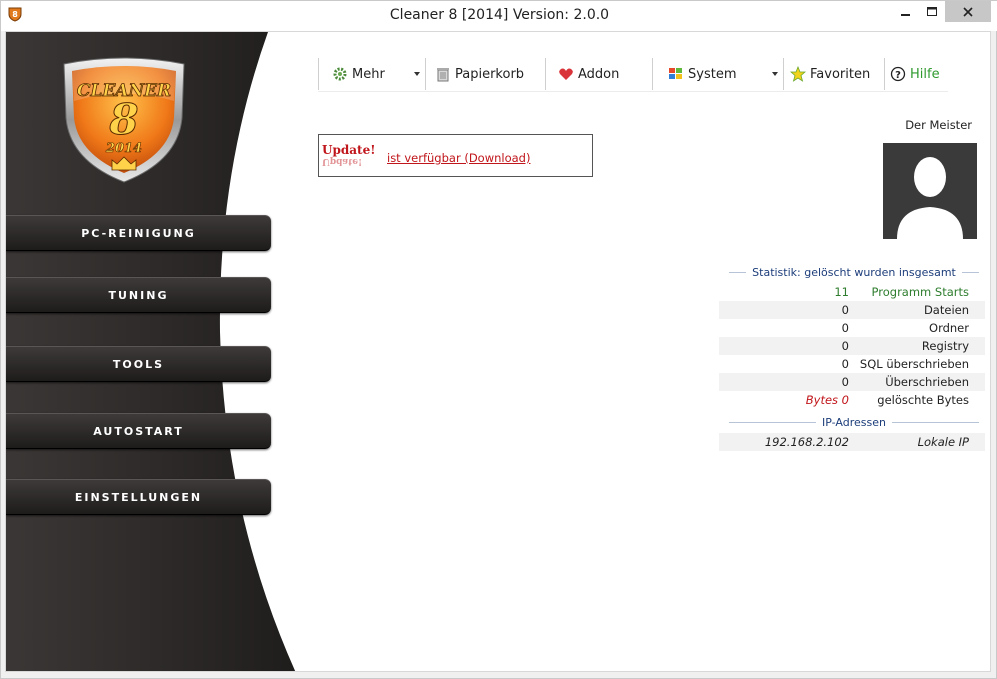  What do you see at coordinates (827, 400) in the screenshot?
I see `stat-value: Bytes 0` at bounding box center [827, 400].